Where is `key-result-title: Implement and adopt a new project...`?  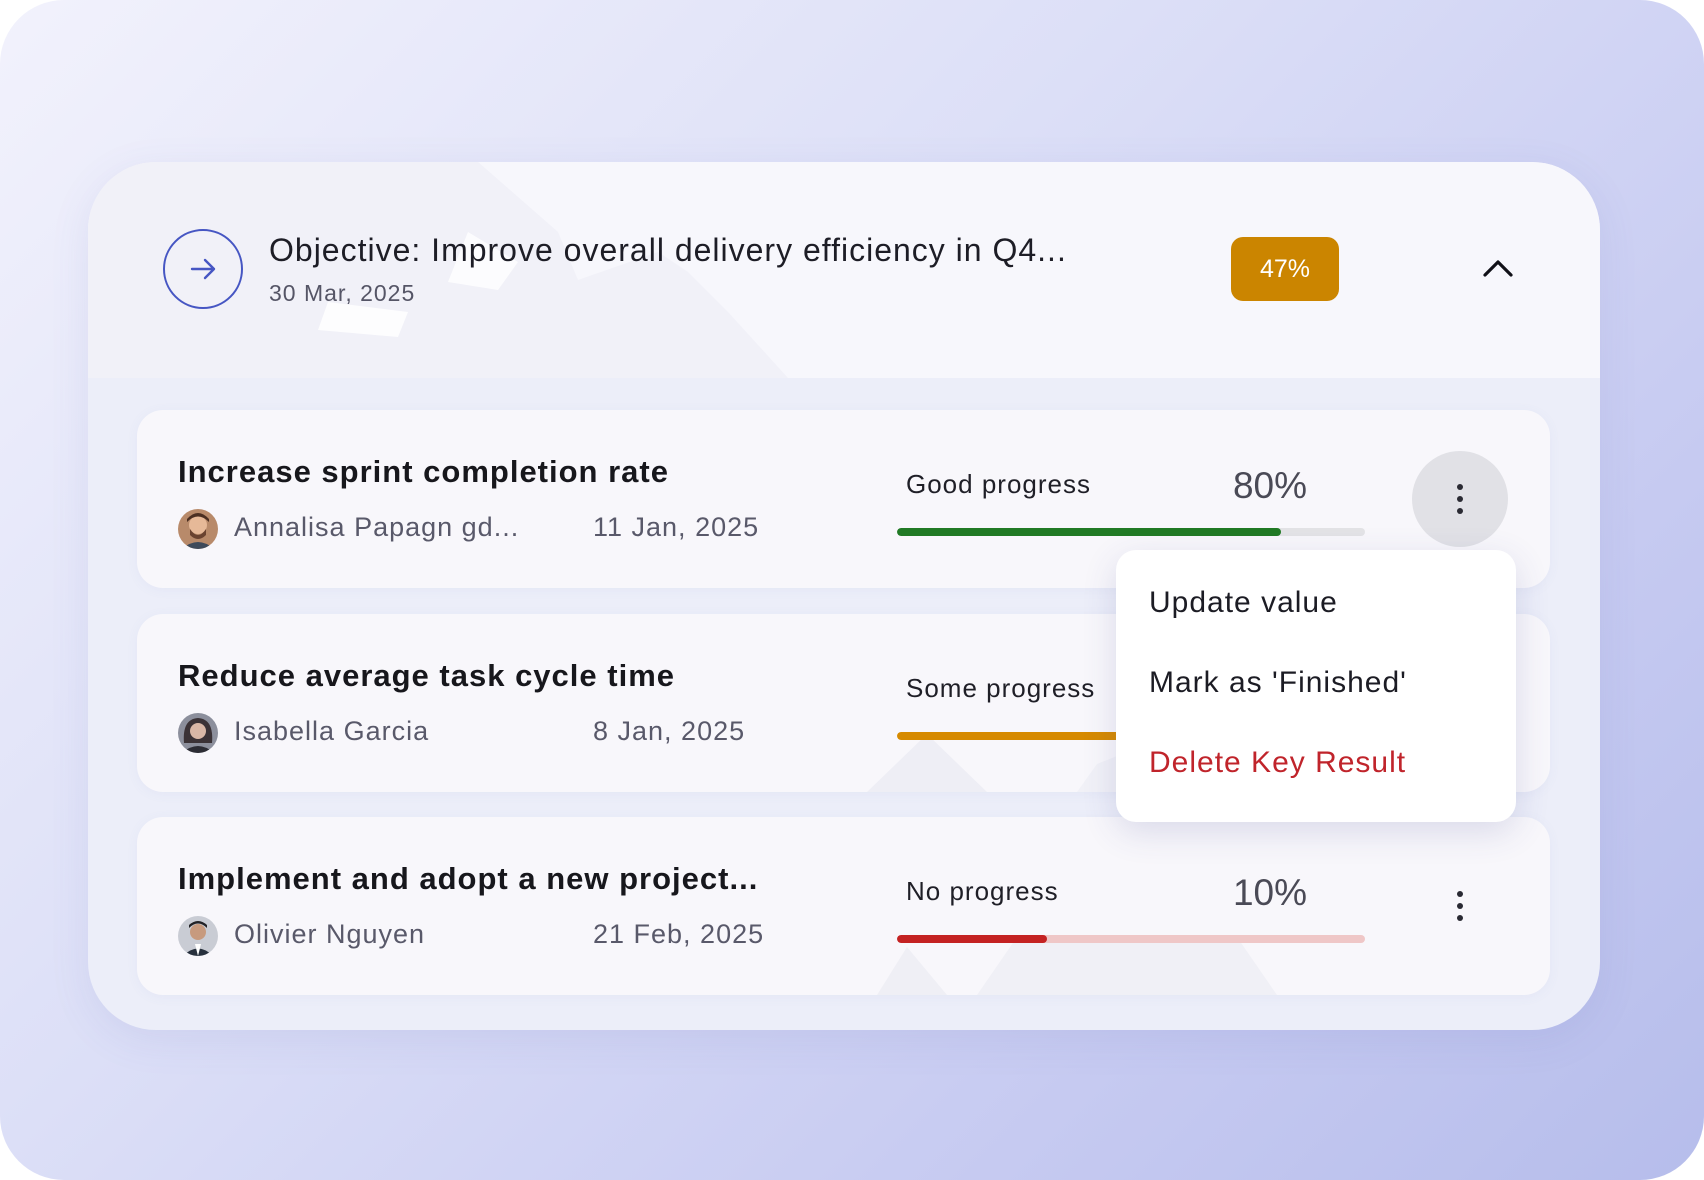
key-result-title: Implement and adopt a new project... is located at coordinates (468, 878).